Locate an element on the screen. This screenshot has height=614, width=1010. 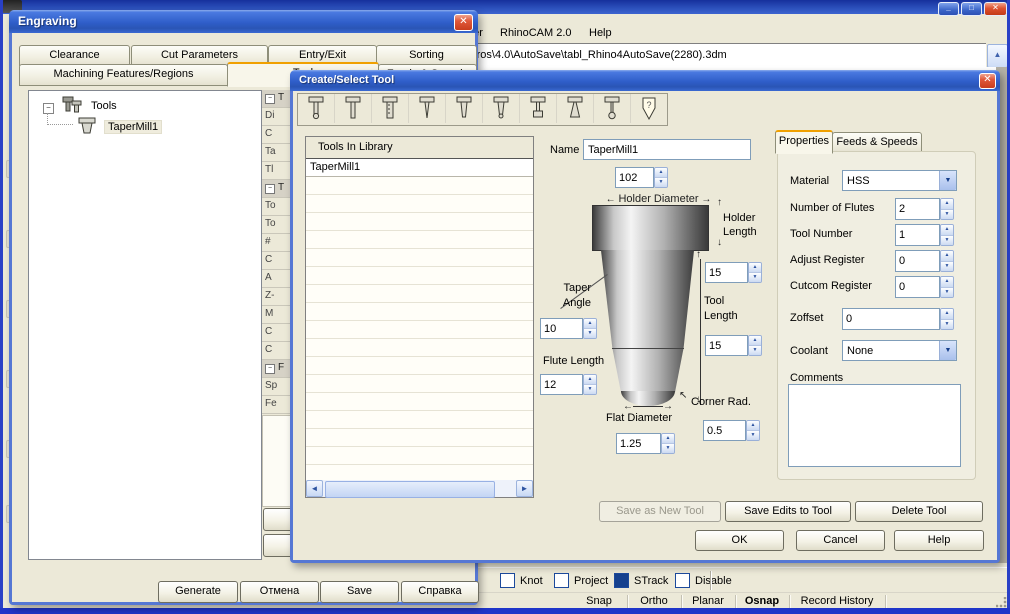
project-checkbox-icon is located at coordinates (561, 580).